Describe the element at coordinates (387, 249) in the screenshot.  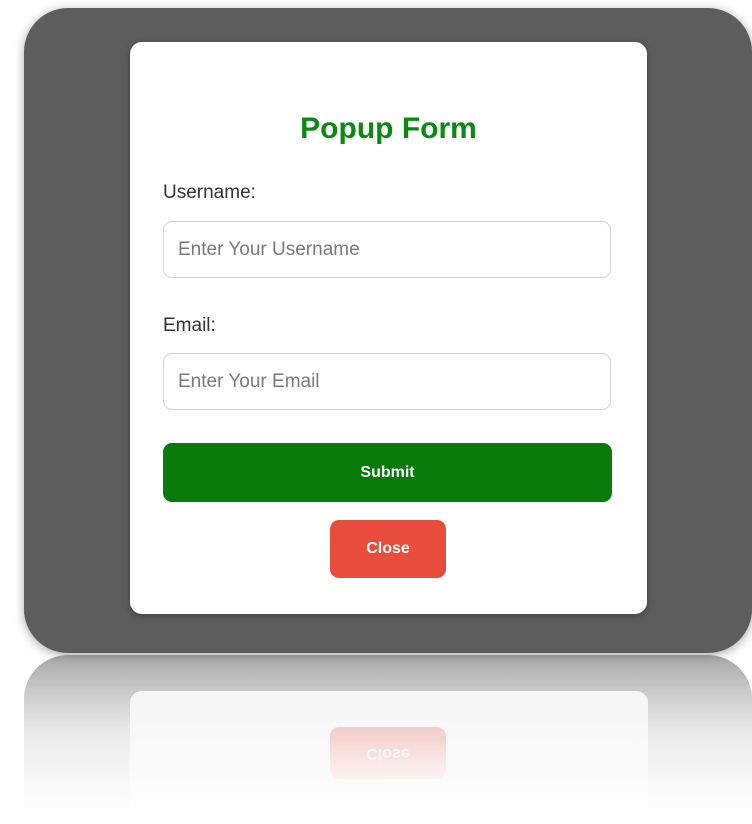
I see `username-input` at that location.